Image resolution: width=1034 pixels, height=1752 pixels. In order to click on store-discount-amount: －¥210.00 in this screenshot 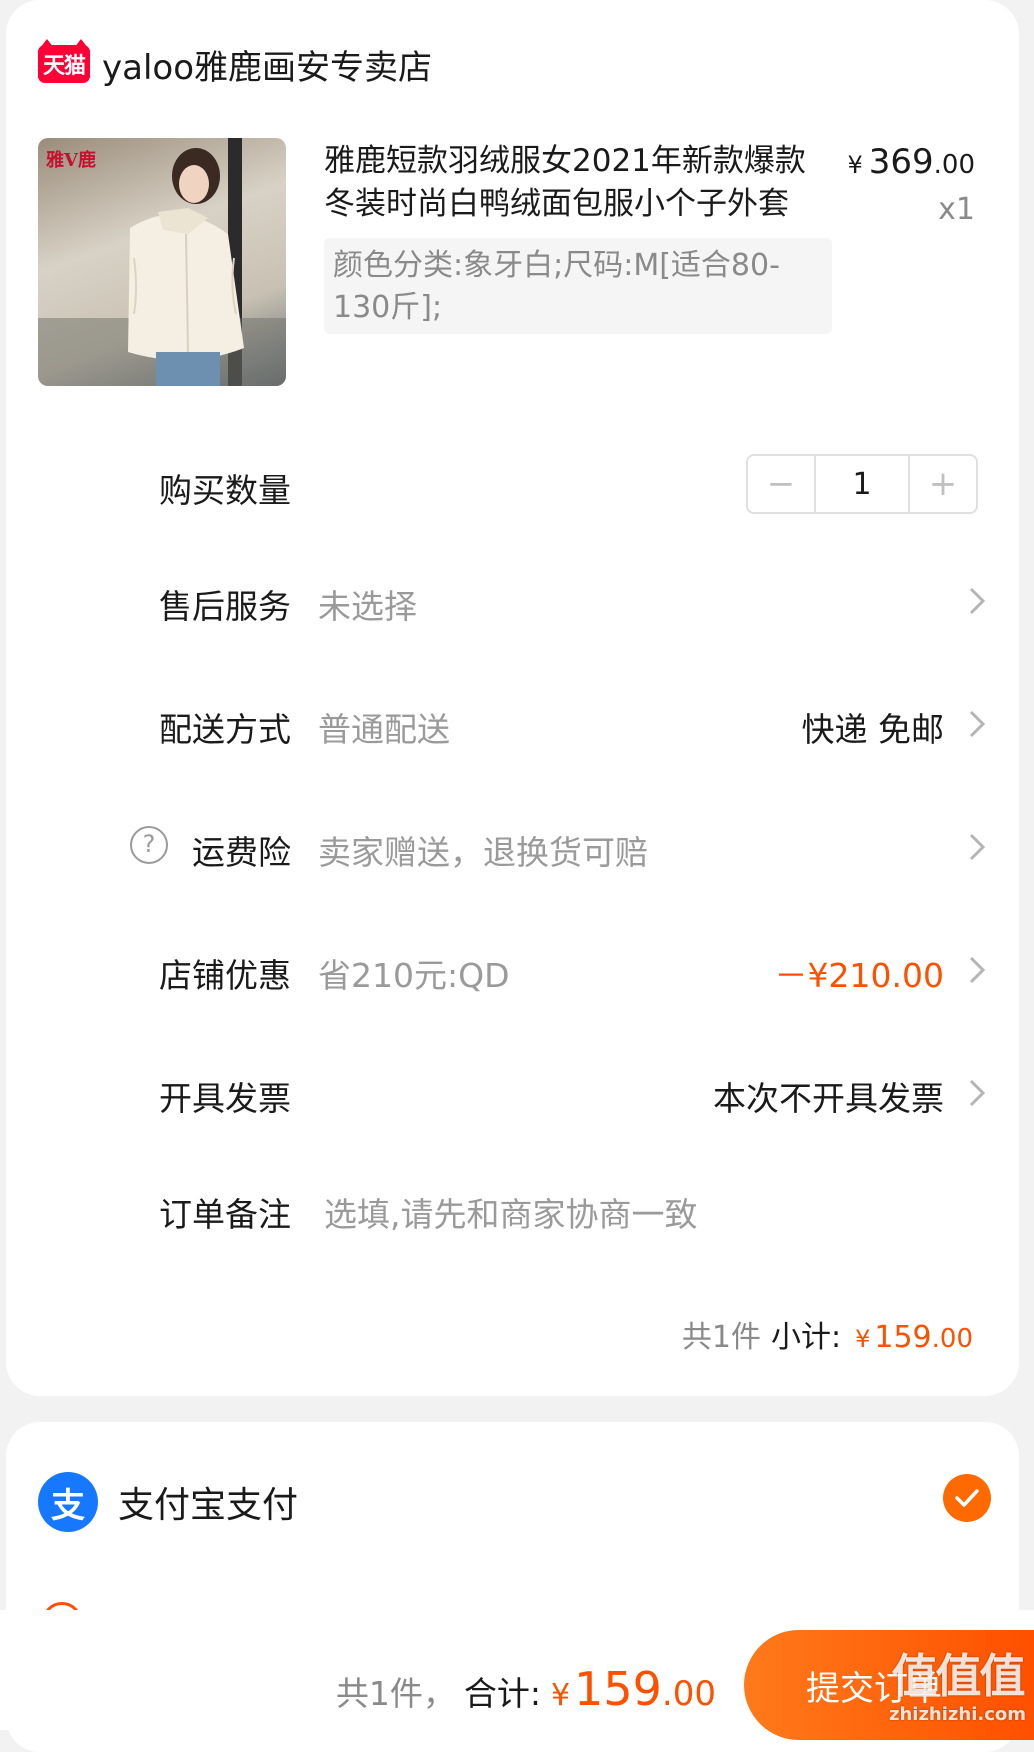, I will do `click(859, 975)`.